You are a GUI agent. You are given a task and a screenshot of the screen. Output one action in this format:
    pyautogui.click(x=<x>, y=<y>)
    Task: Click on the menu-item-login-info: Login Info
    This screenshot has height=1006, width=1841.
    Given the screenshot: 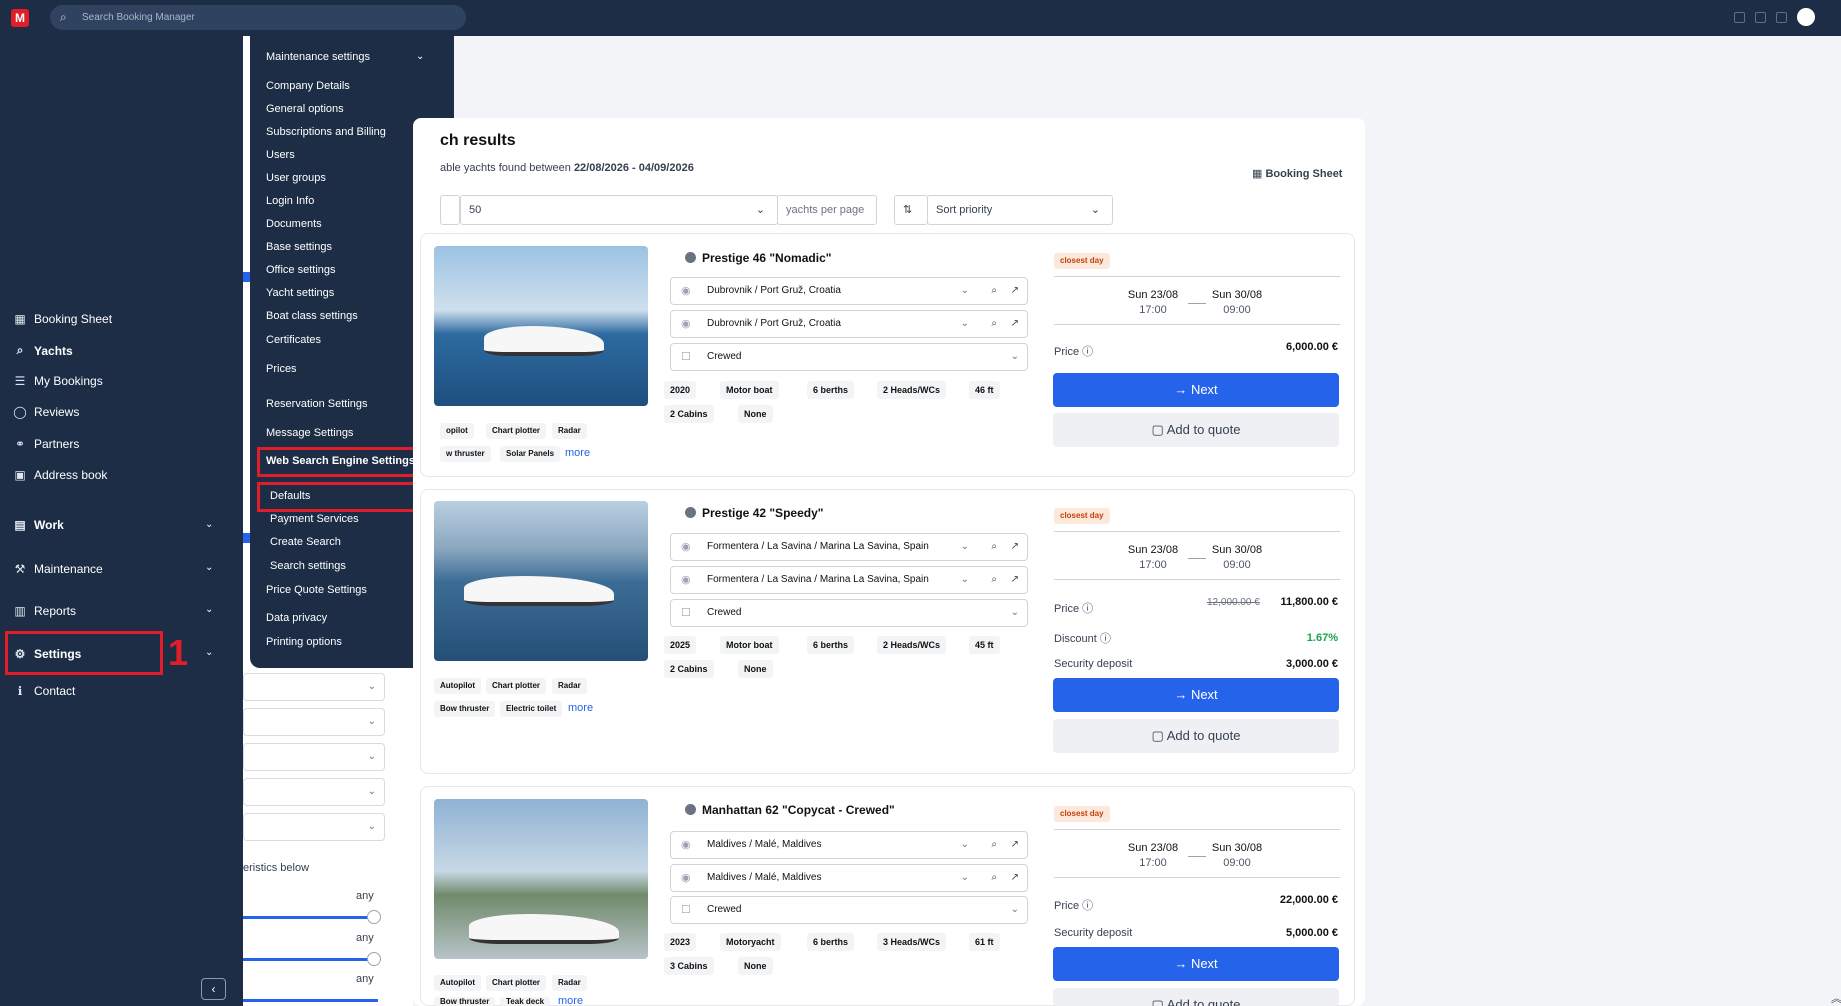 What is the action you would take?
    pyautogui.click(x=290, y=201)
    